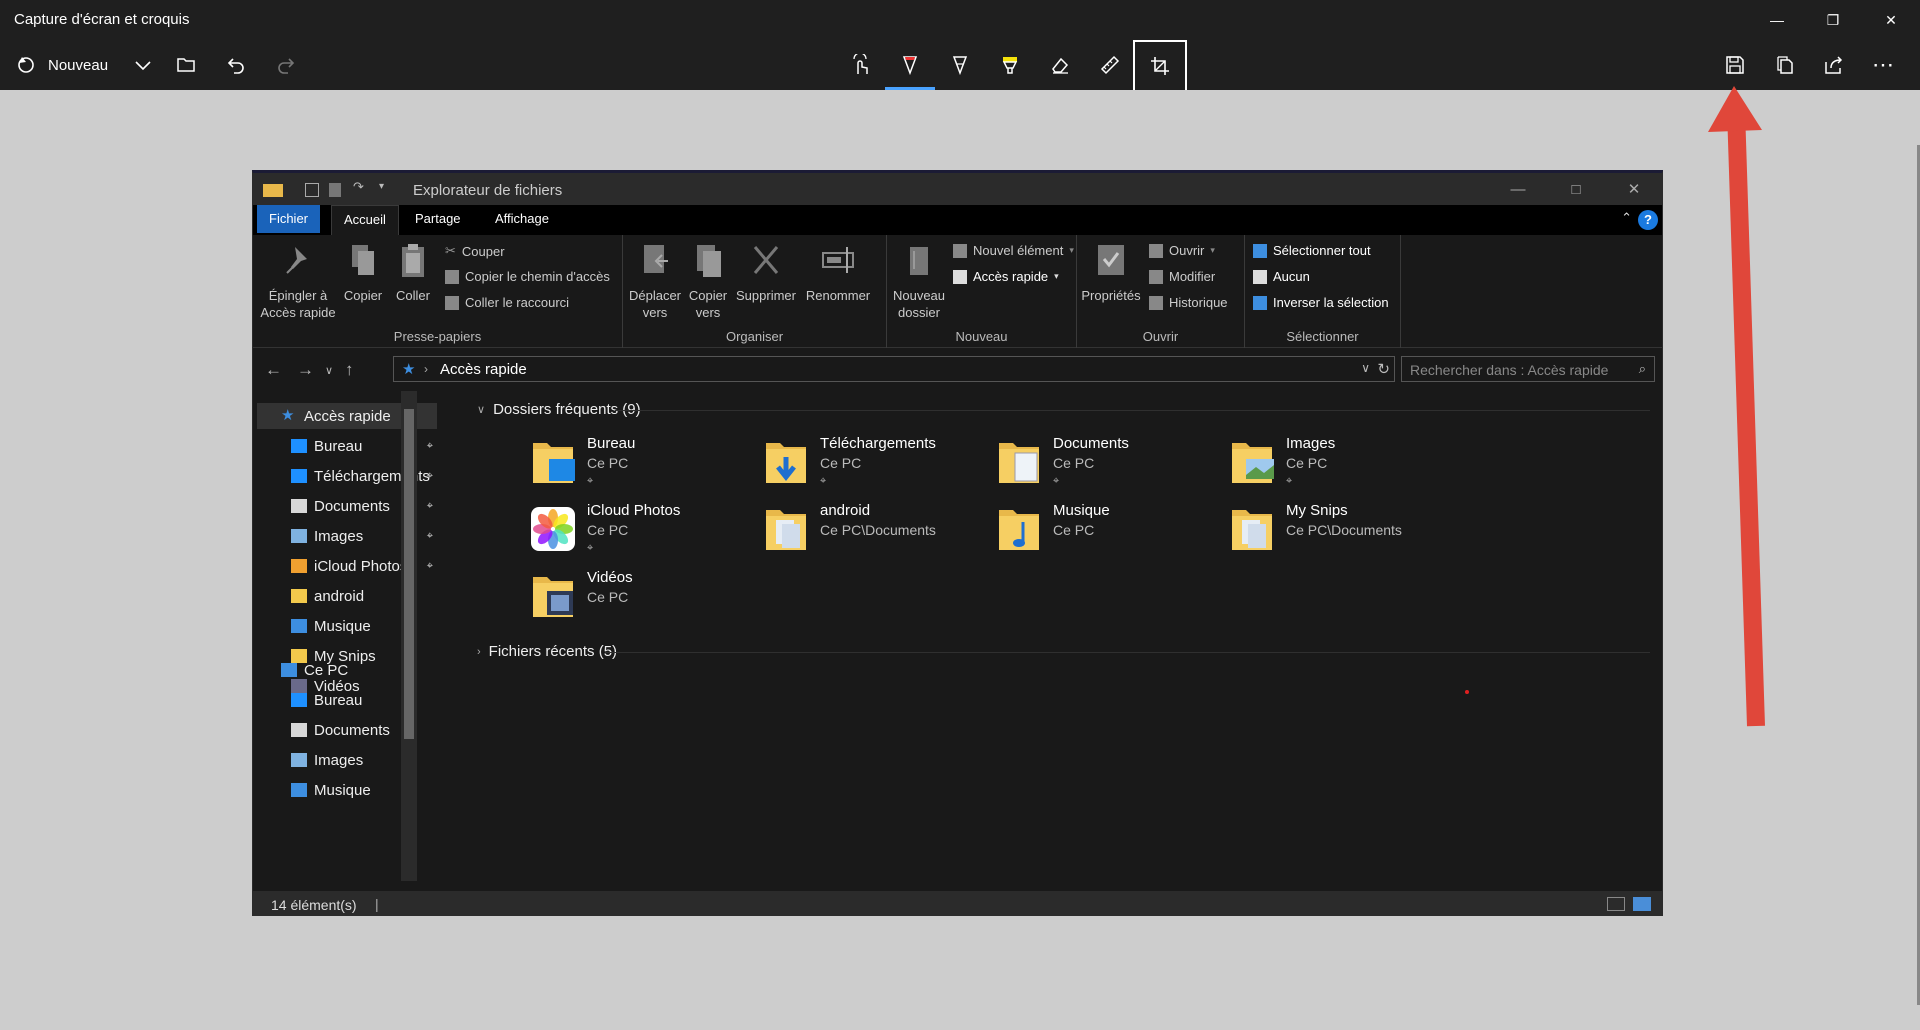  Describe the element at coordinates (709, 261) in the screenshot. I see `copy-to-icon` at that location.